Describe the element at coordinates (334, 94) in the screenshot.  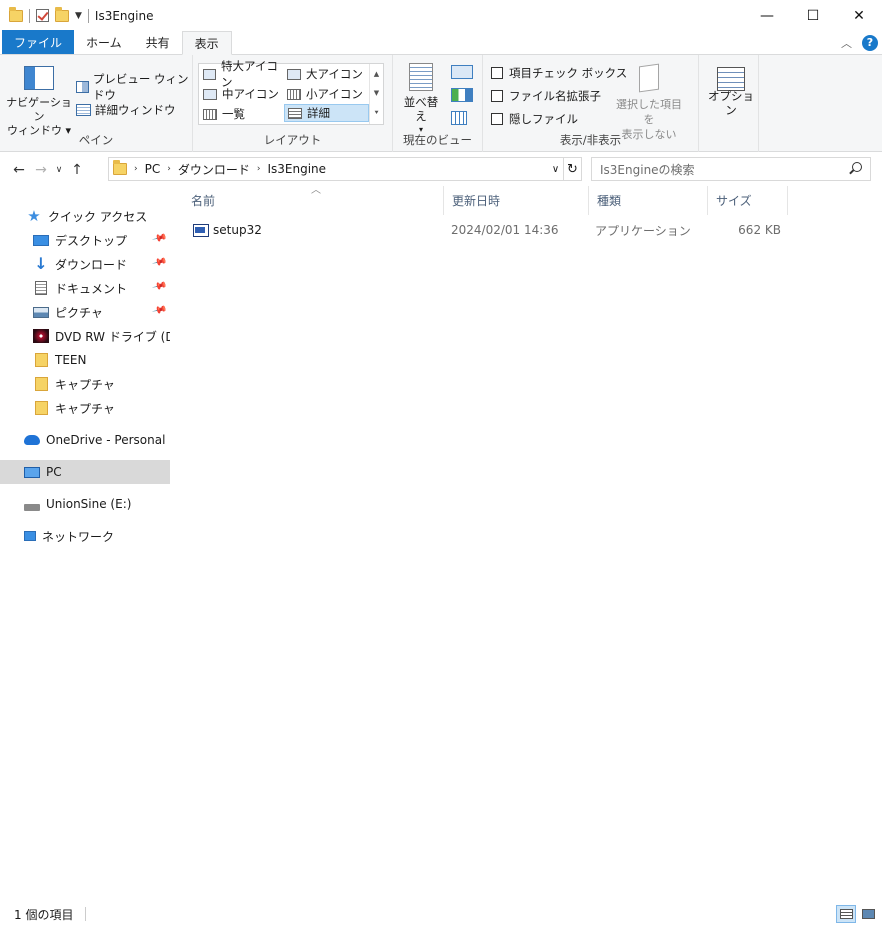
I see `layout-item-label: 小アイコン` at that location.